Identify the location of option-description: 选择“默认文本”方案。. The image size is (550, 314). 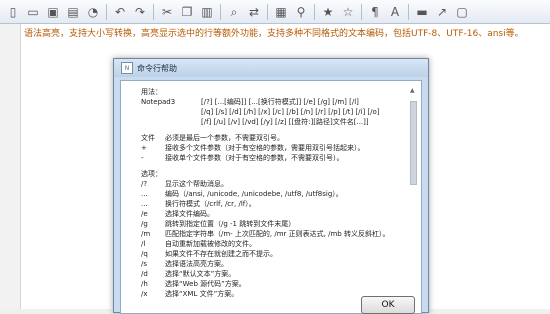
(200, 274).